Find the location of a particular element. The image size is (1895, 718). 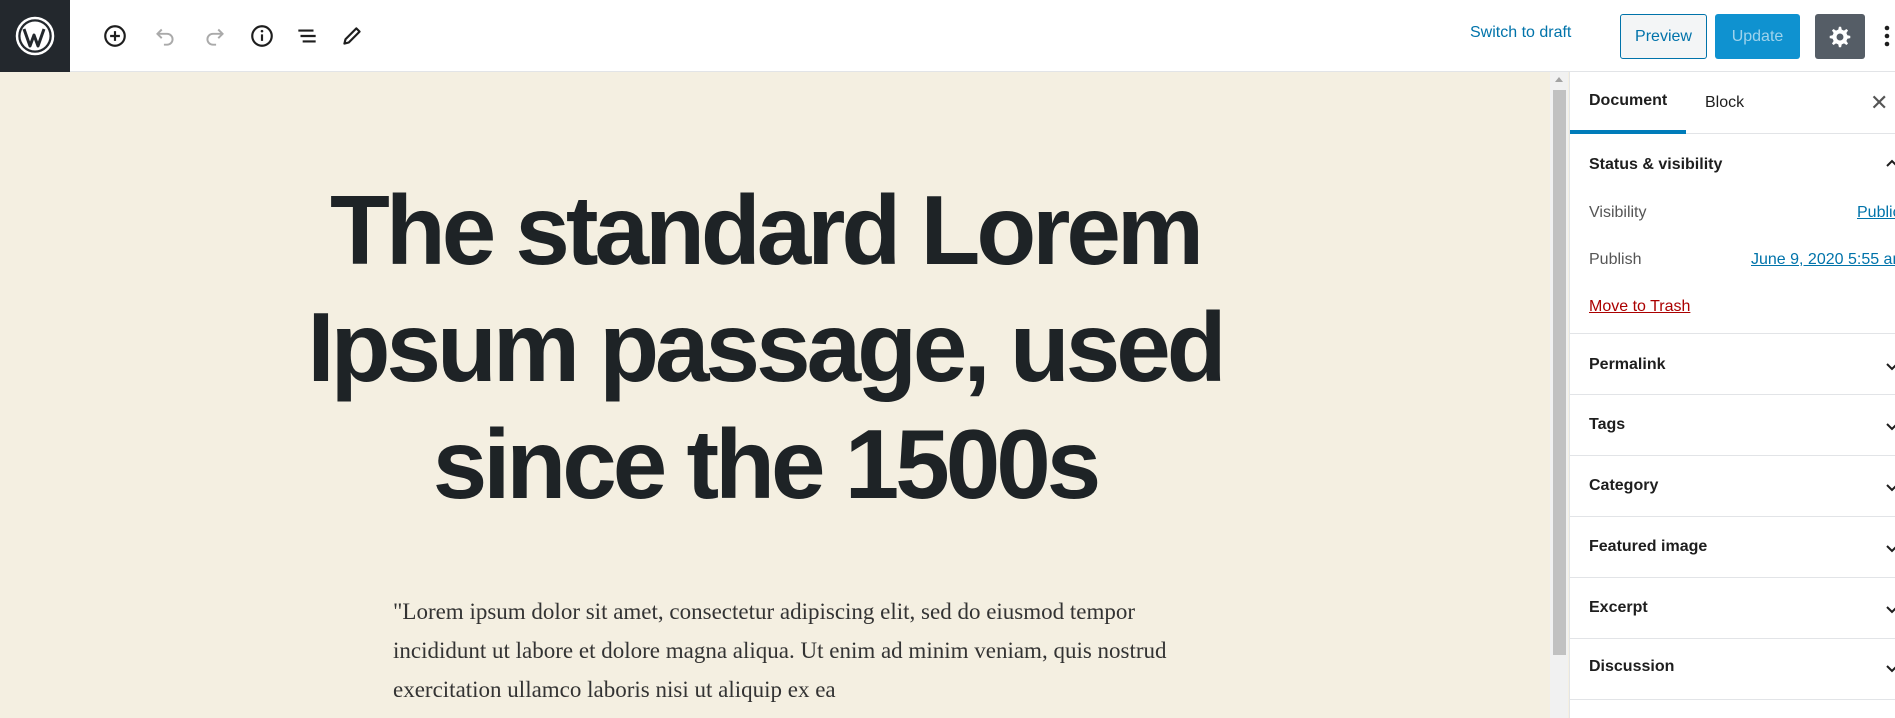

gear-icon is located at coordinates (1840, 36).